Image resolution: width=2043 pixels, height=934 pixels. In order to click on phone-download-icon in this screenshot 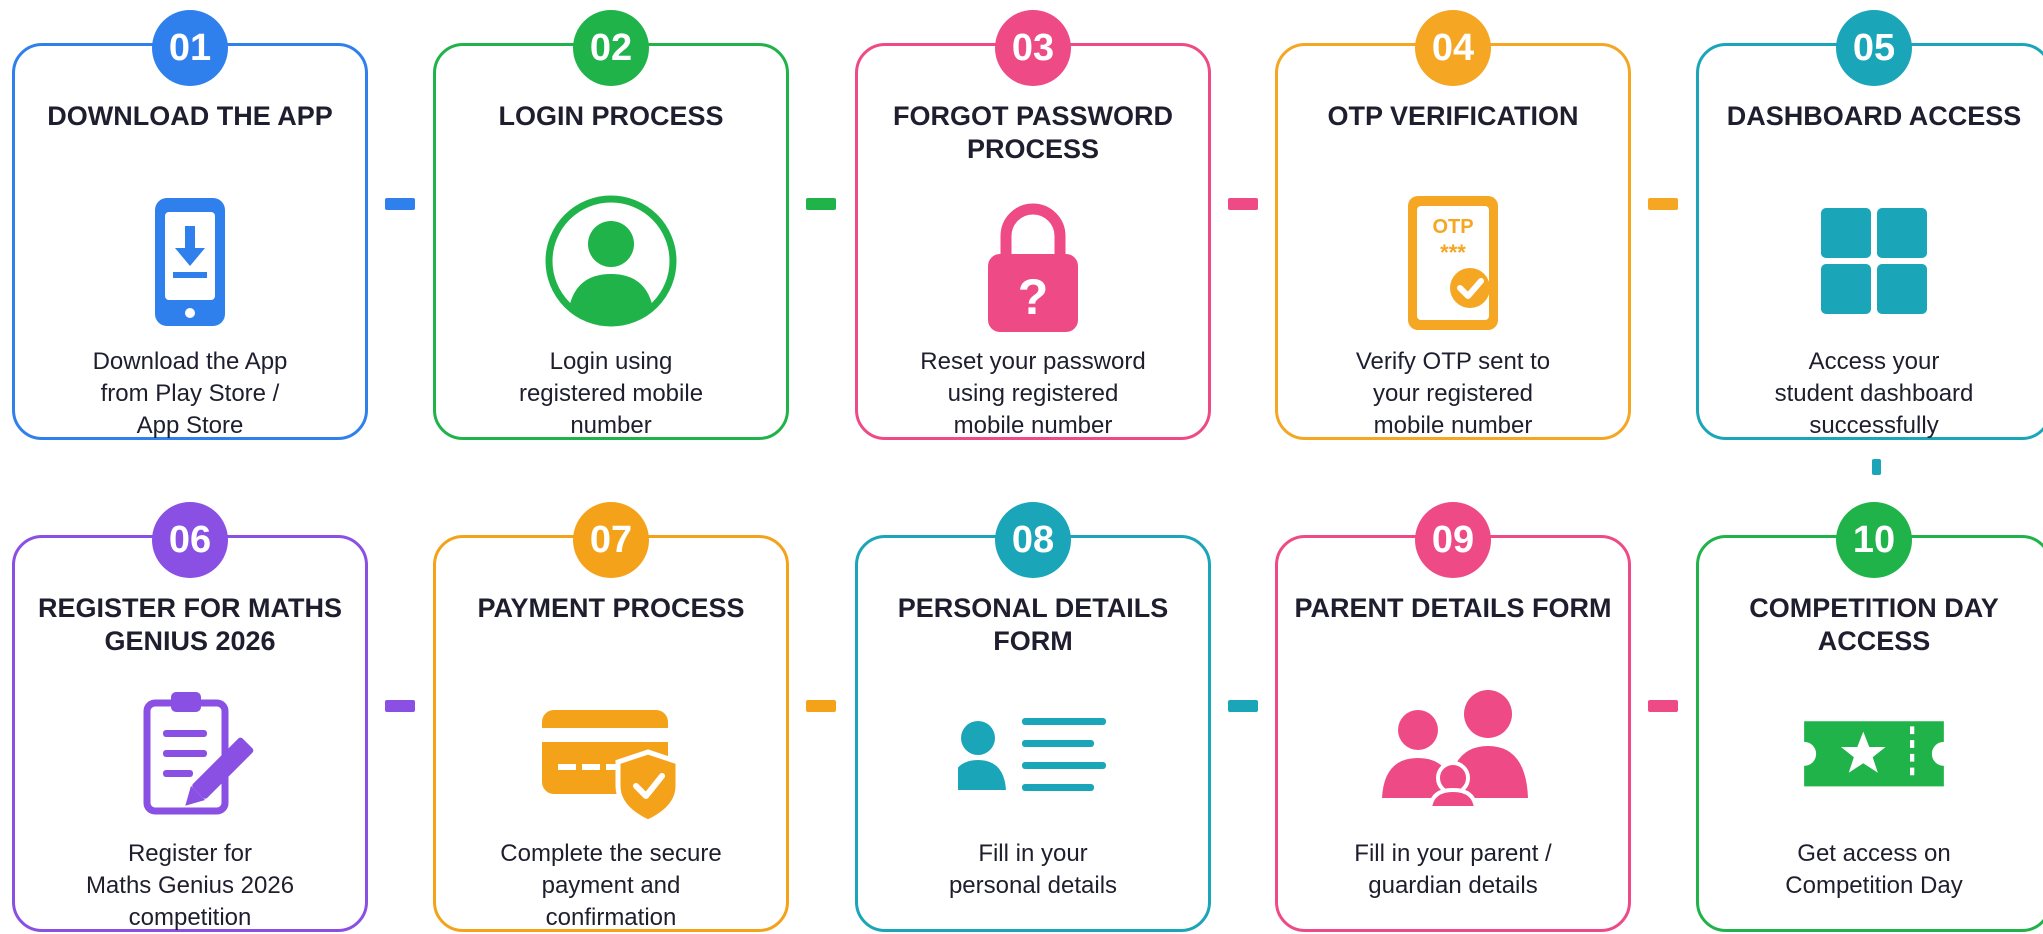, I will do `click(190, 261)`.